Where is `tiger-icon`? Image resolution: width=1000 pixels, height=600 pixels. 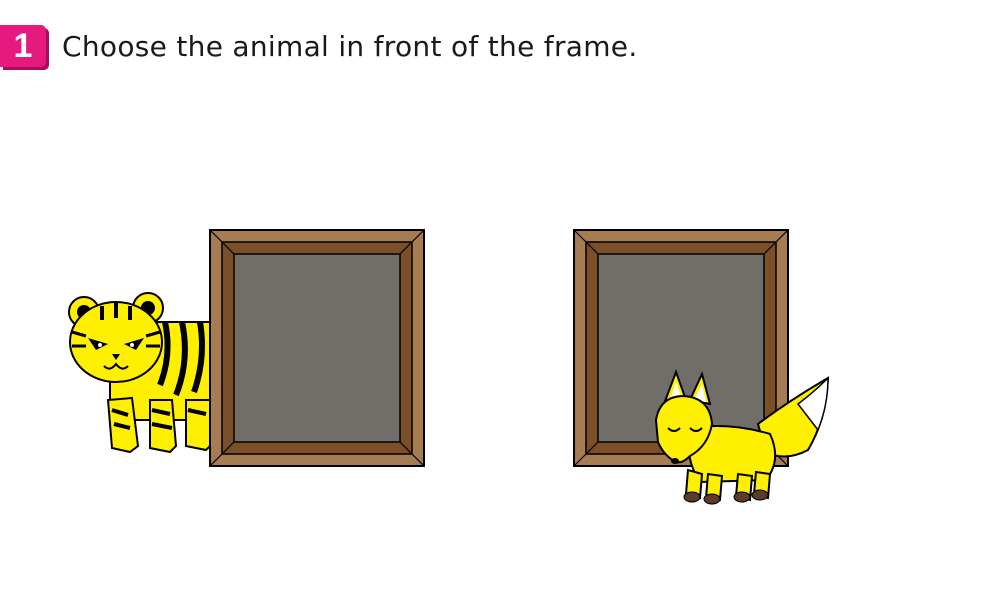
tiger-icon is located at coordinates (149, 373).